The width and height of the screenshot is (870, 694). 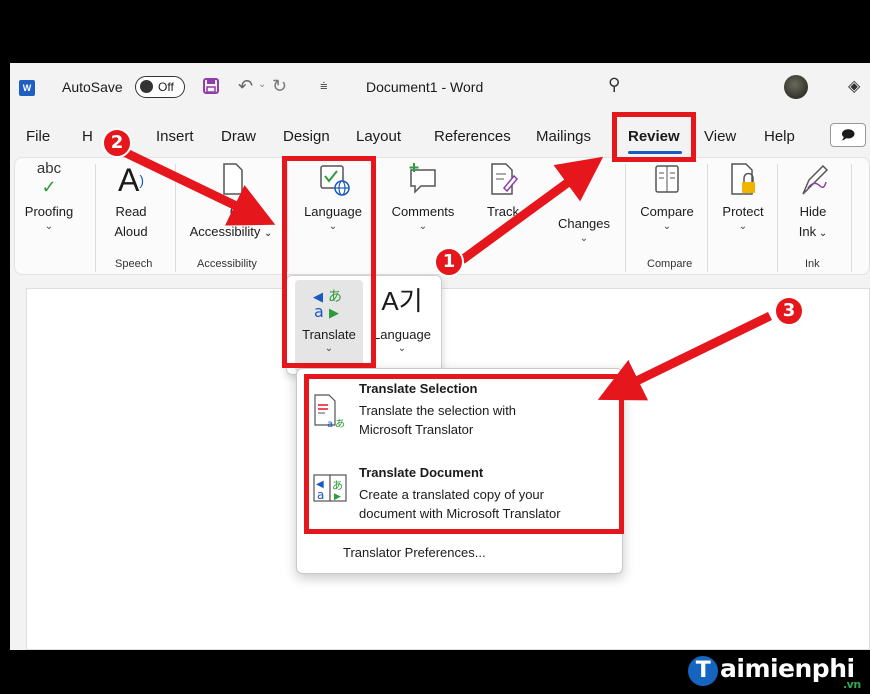 I want to click on watermark-text: aimienphi, so click(x=787, y=668).